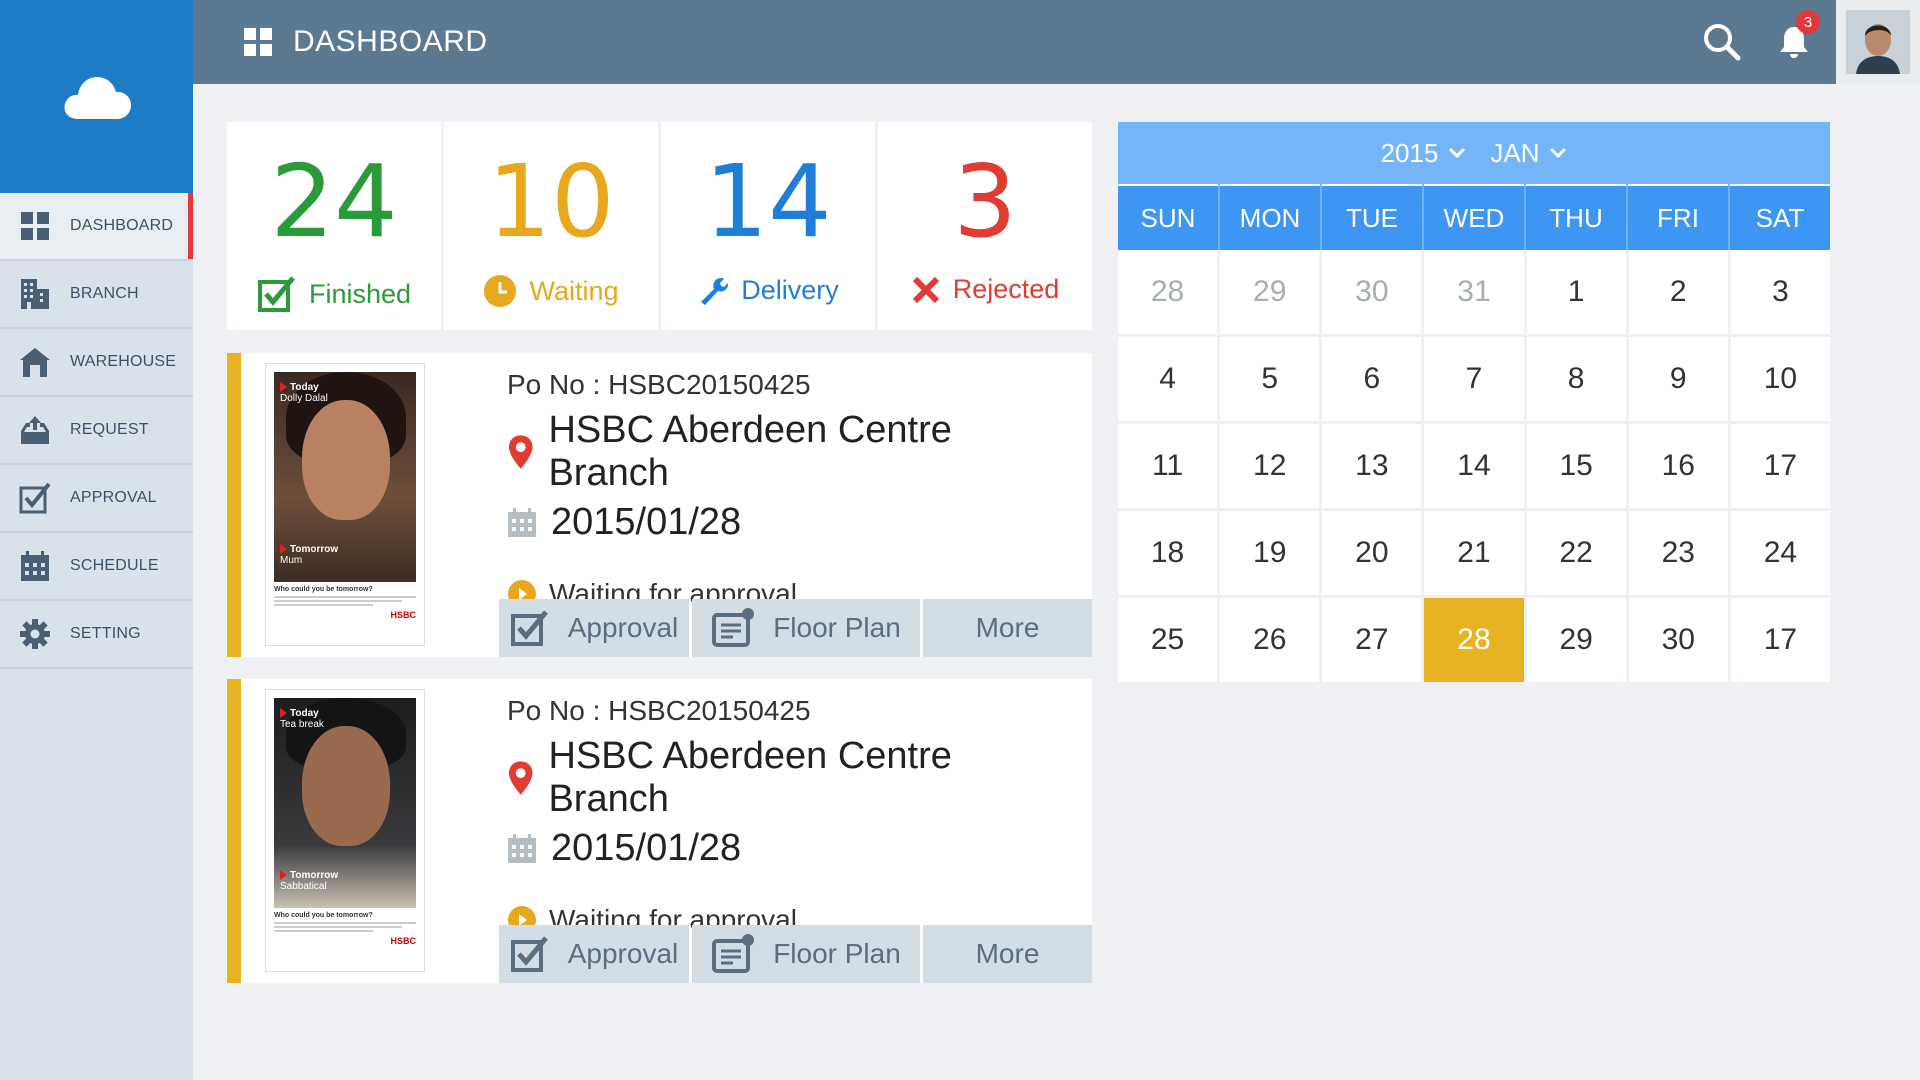 This screenshot has height=1080, width=1920. What do you see at coordinates (1270, 379) in the screenshot?
I see `calendar-day: 5` at bounding box center [1270, 379].